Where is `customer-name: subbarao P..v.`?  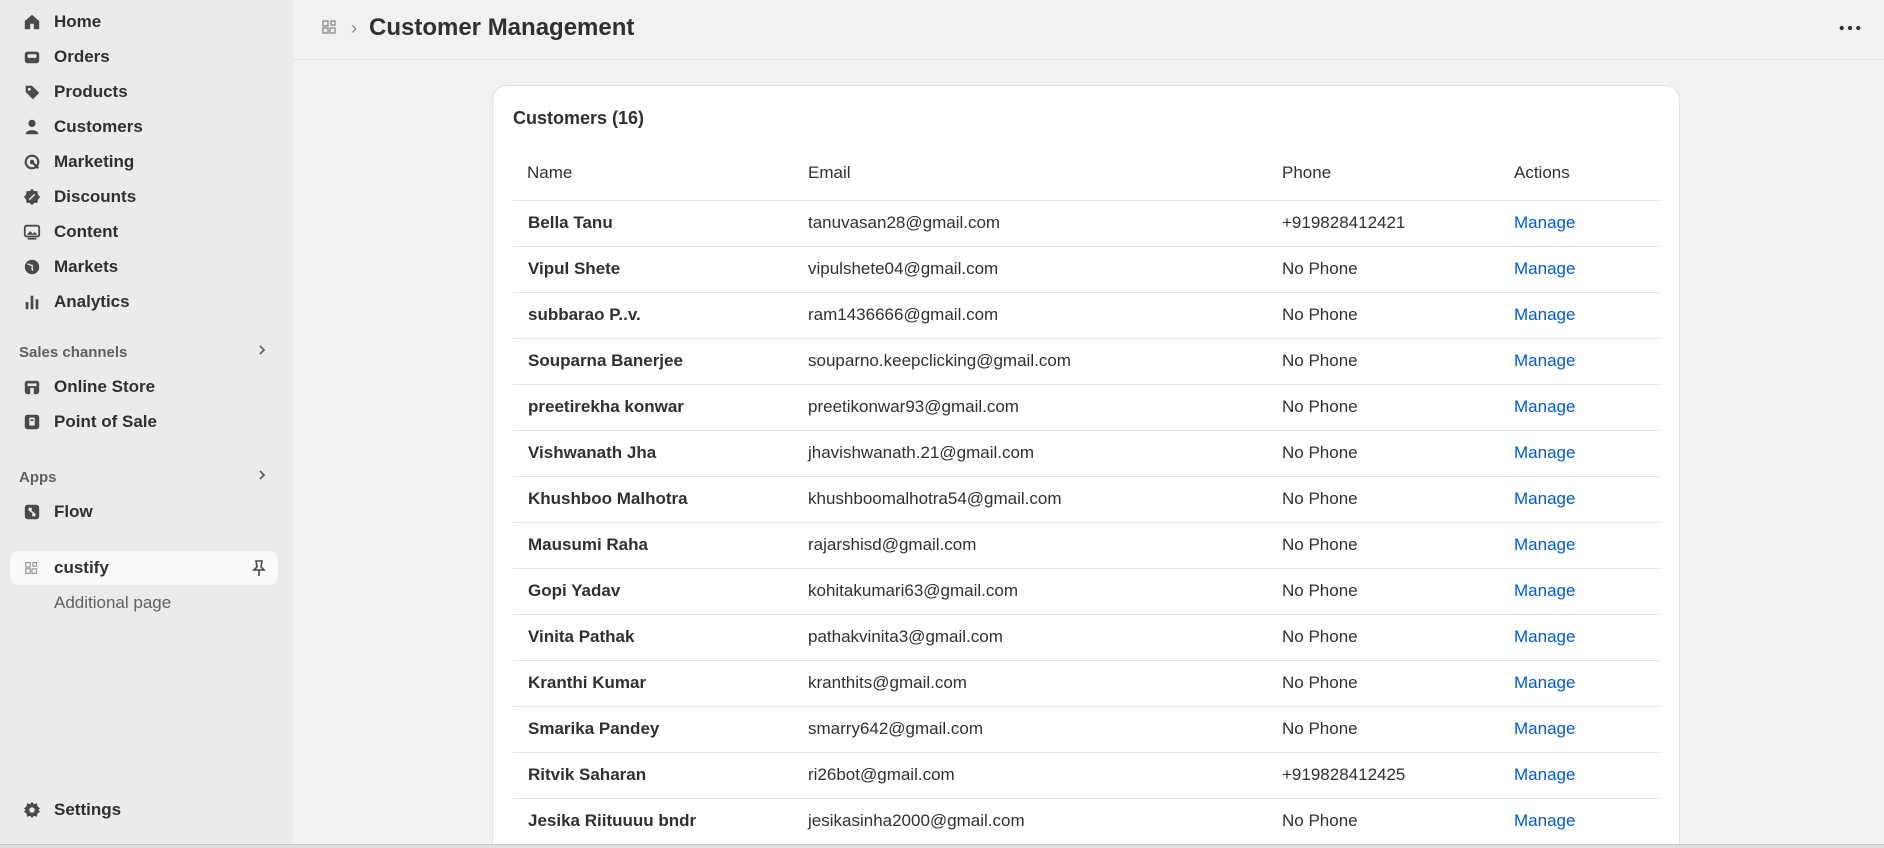
customer-name: subbarao P..v. is located at coordinates (660, 315).